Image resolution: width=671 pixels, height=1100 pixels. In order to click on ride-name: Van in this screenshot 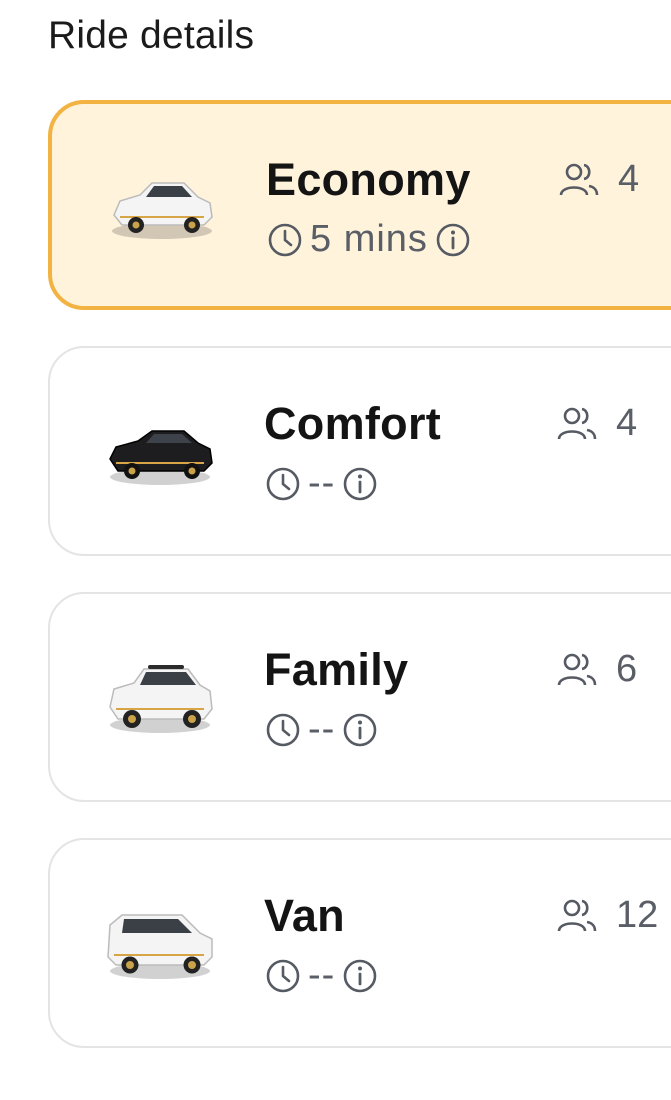, I will do `click(304, 915)`.